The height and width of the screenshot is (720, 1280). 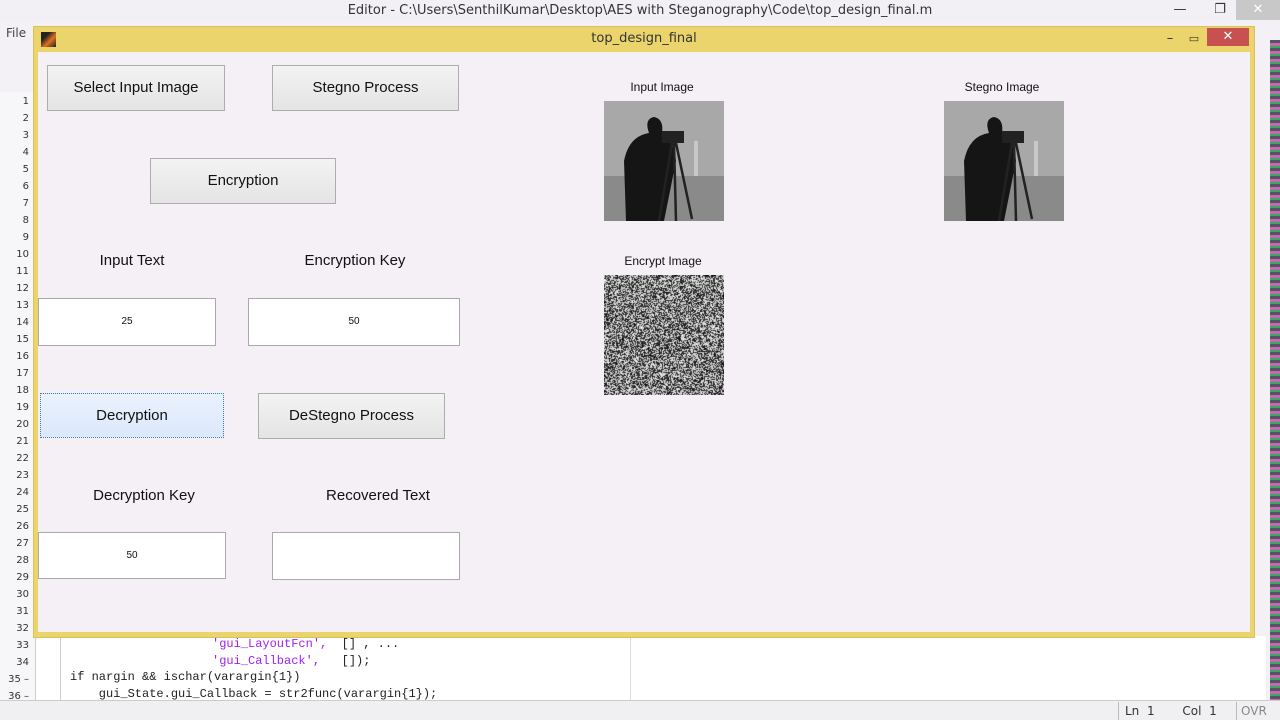 I want to click on input-text-field: 25, so click(x=127, y=322).